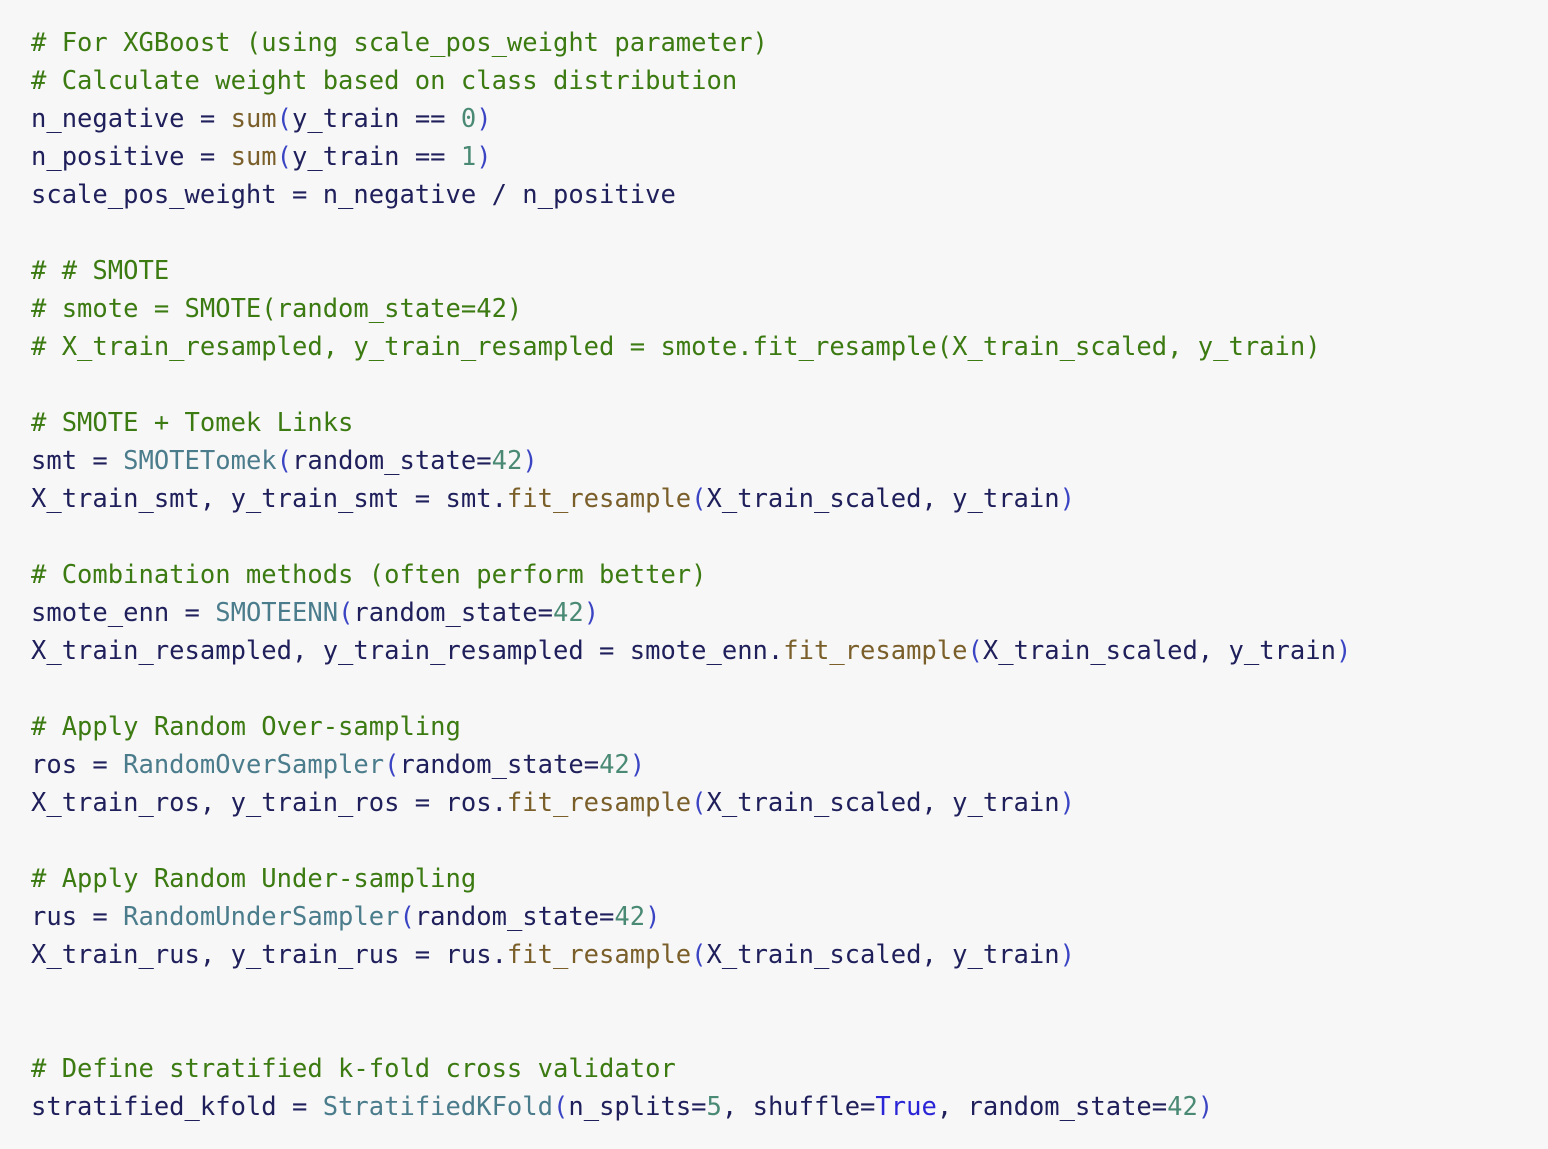 Image resolution: width=1548 pixels, height=1149 pixels. Describe the element at coordinates (906, 1107) in the screenshot. I see `code-keyword-token: True` at that location.